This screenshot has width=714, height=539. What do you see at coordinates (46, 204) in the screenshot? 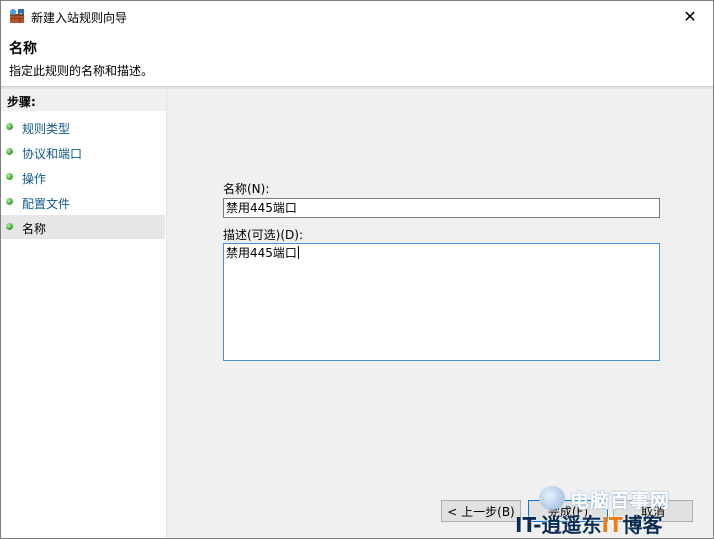
I see `step-label: 配置文件` at bounding box center [46, 204].